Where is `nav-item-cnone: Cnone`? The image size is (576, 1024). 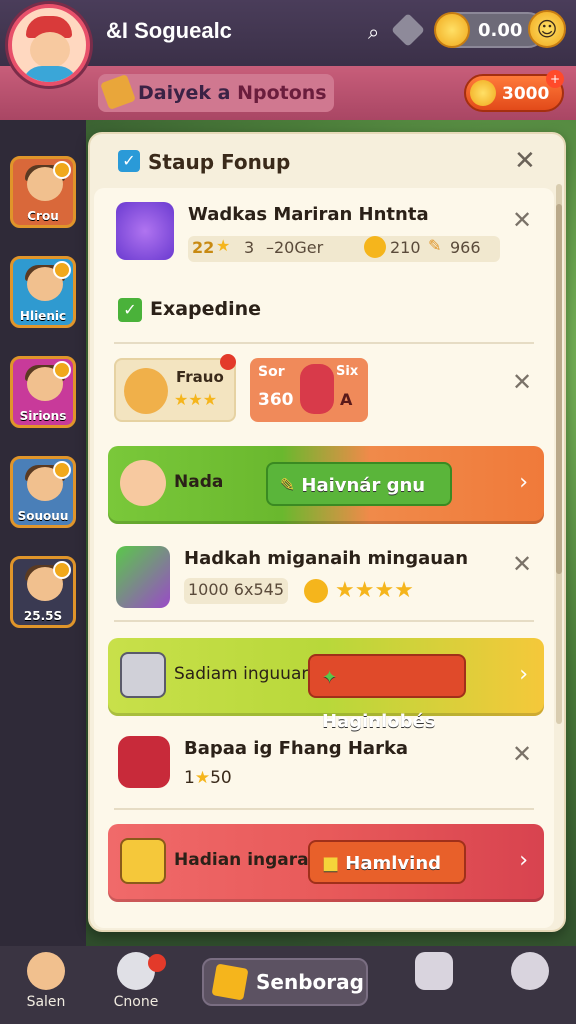
nav-item-cnone: Cnone is located at coordinates (136, 985).